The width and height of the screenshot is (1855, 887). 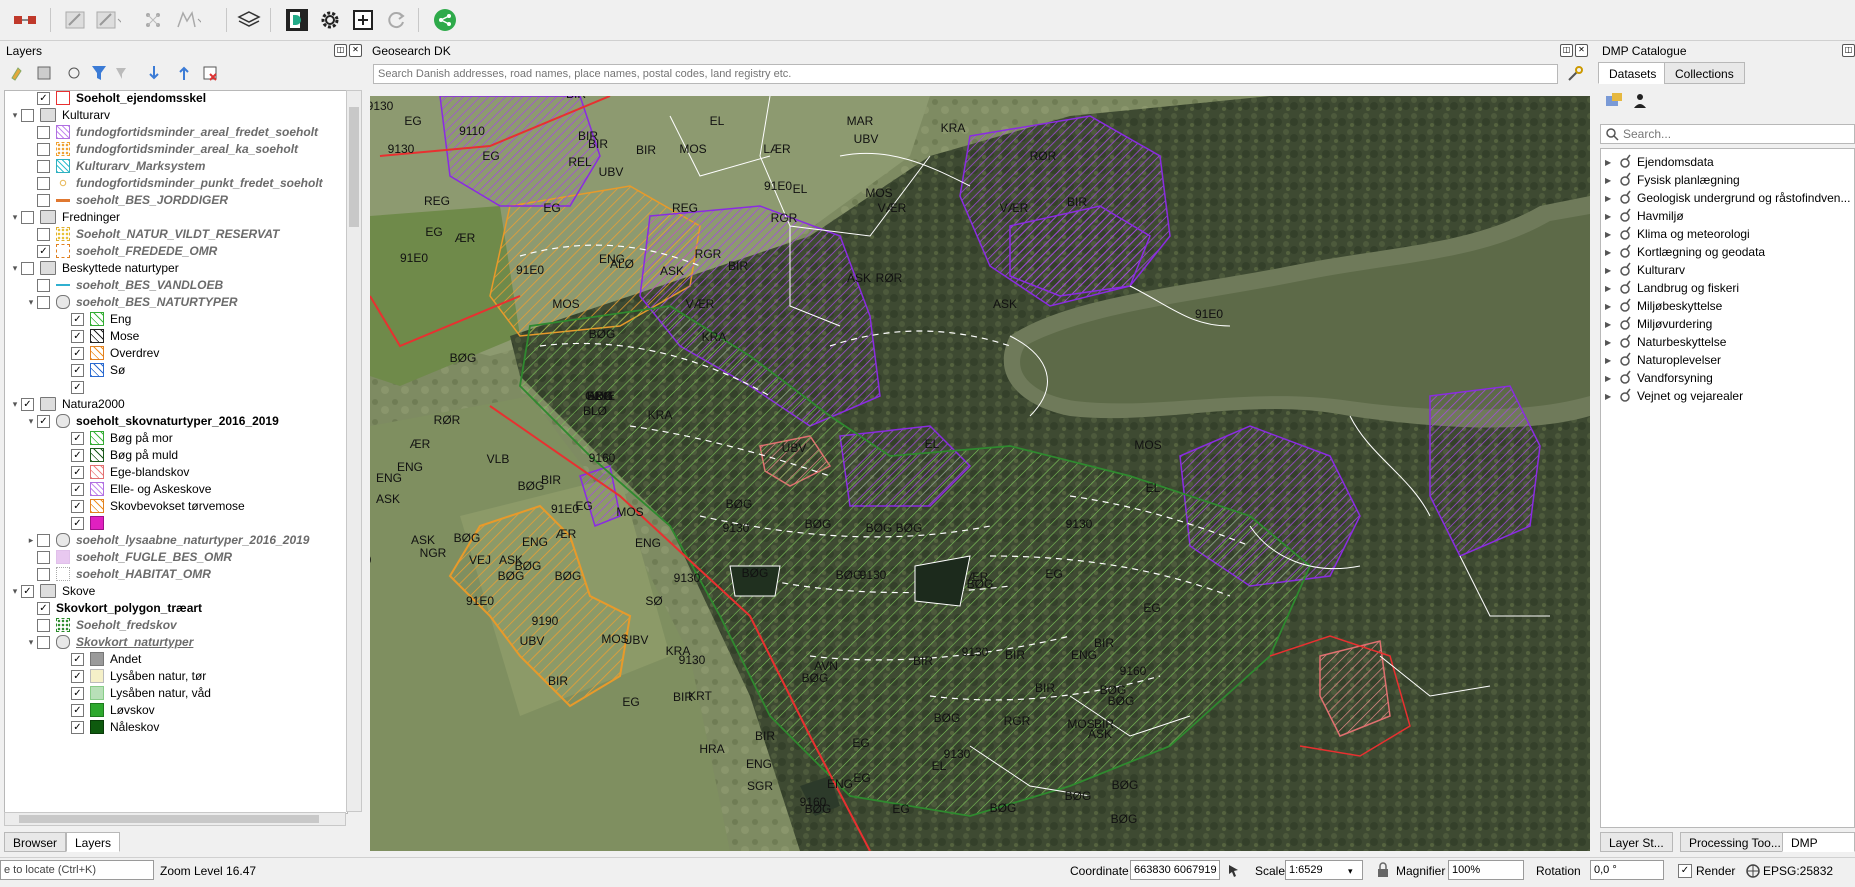 I want to click on layer-row: ✓ Nåleskov, so click(x=82, y=727).